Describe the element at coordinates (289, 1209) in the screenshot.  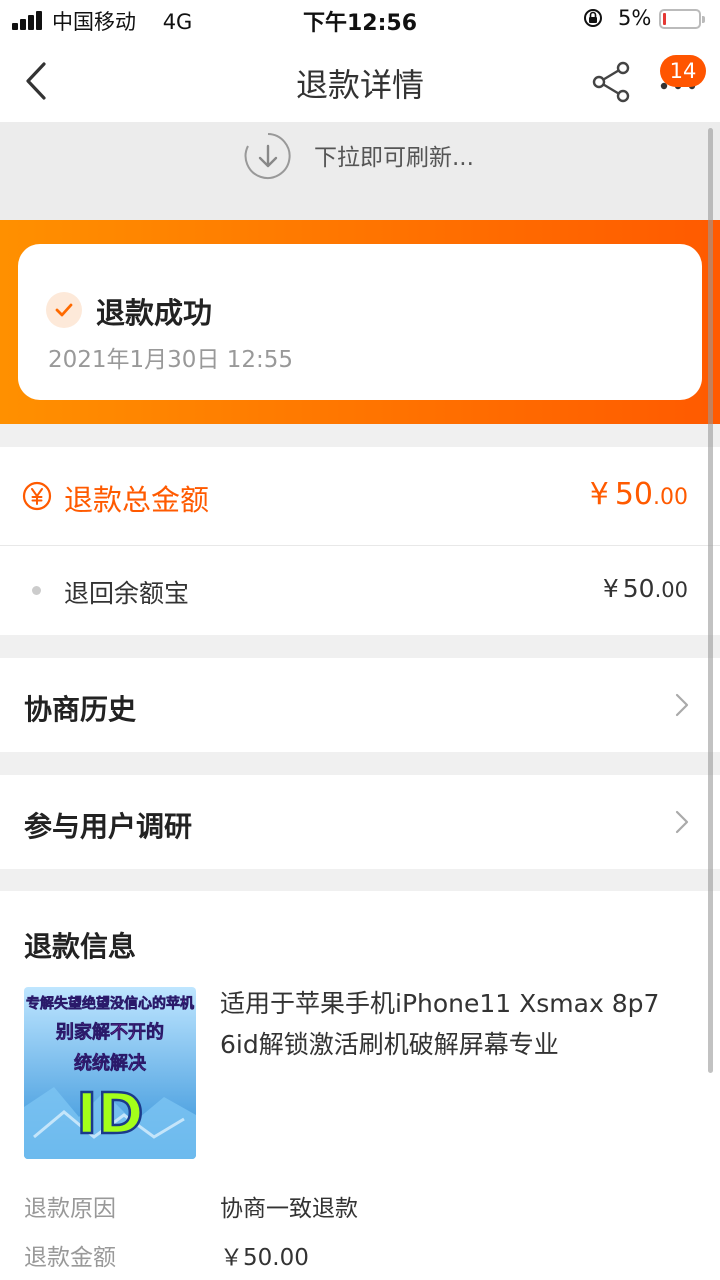
I see `refund-reason-value: 协商一致退款` at that location.